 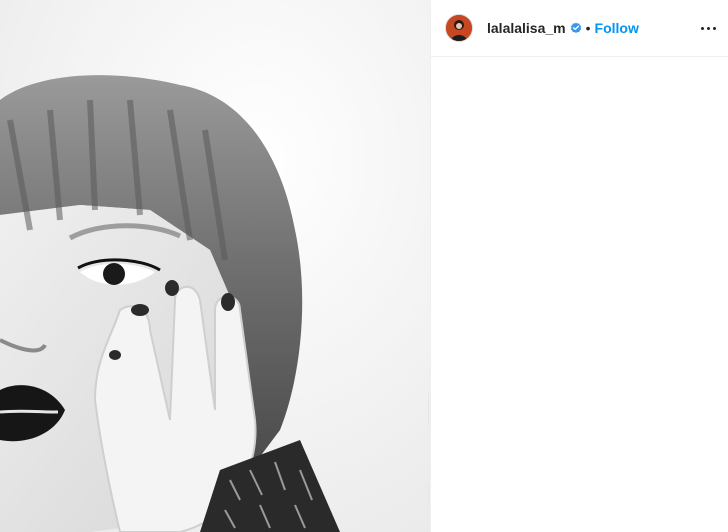 What do you see at coordinates (526, 28) in the screenshot?
I see `username-link: lalalalisa_m` at bounding box center [526, 28].